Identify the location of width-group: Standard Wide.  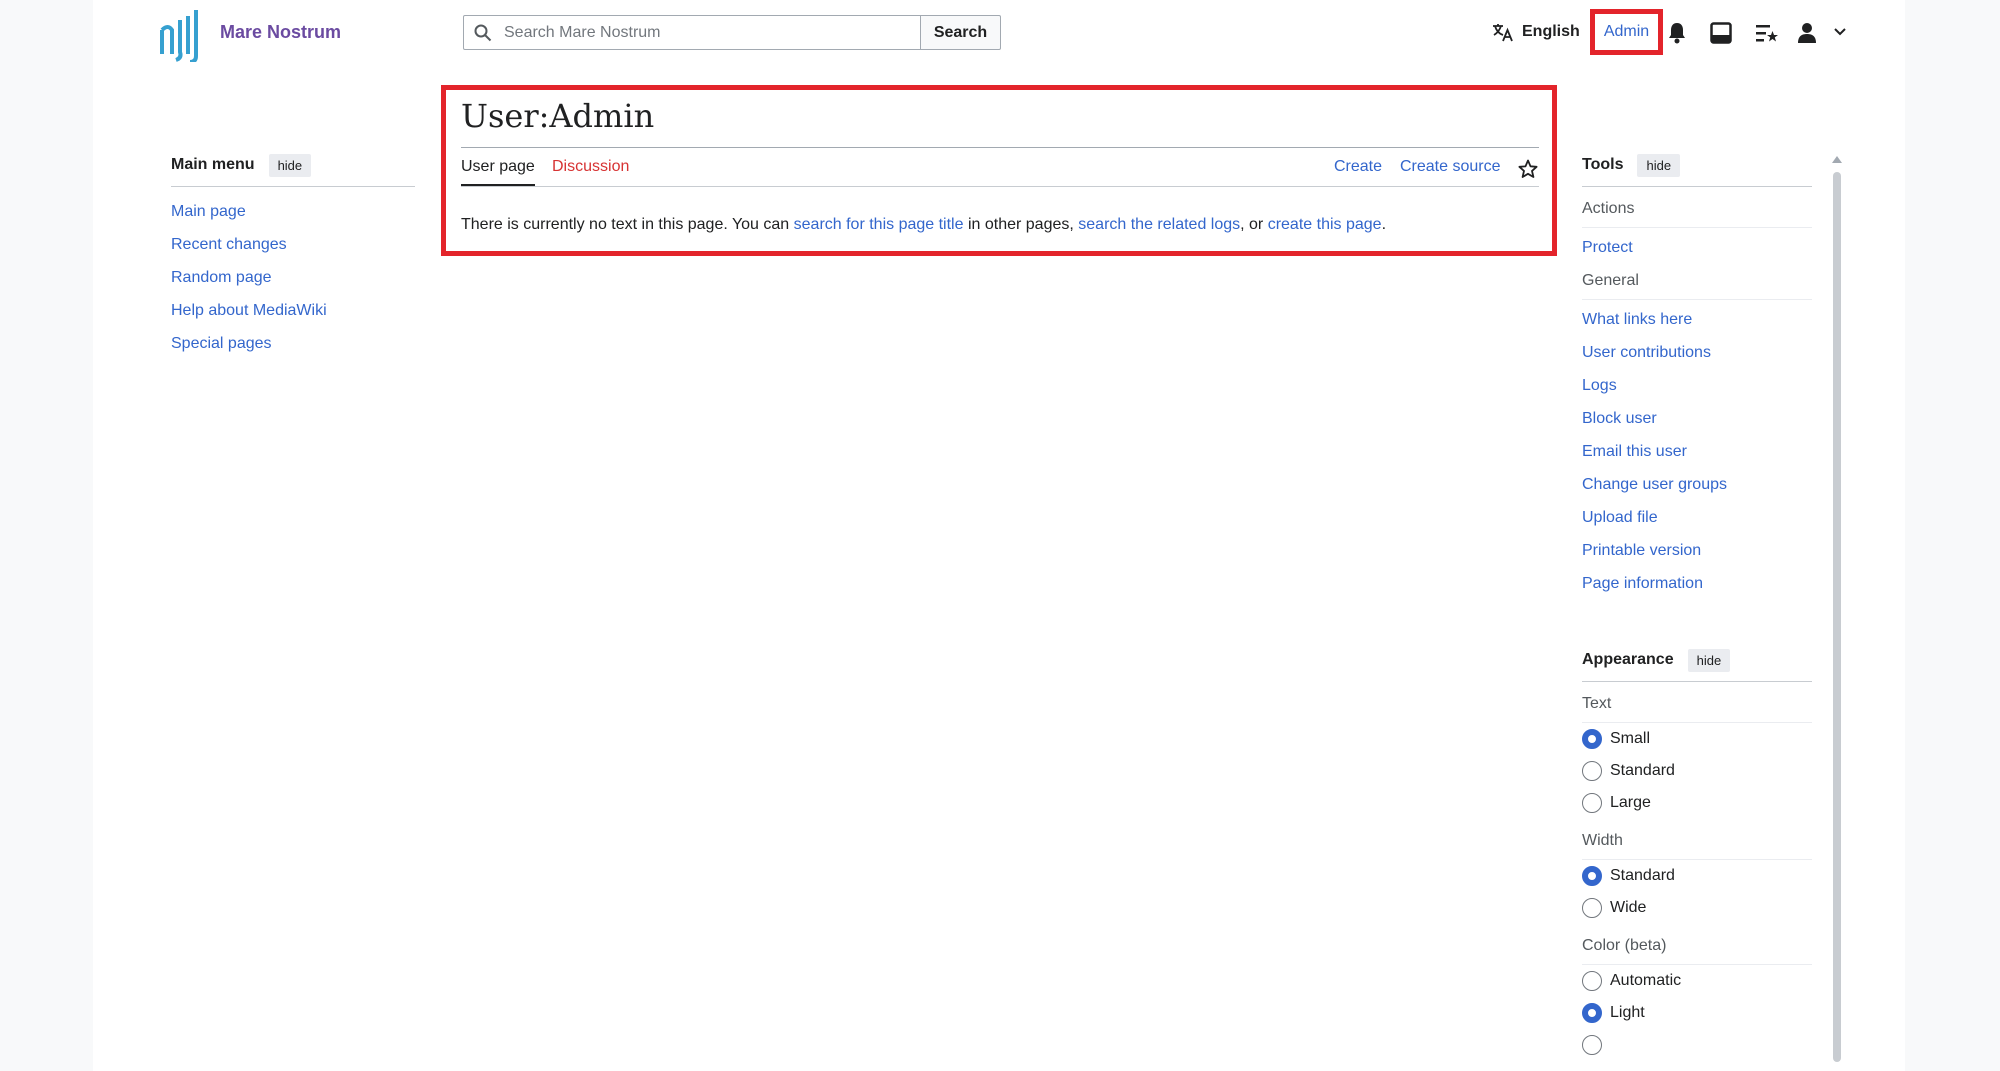
(1697, 892).